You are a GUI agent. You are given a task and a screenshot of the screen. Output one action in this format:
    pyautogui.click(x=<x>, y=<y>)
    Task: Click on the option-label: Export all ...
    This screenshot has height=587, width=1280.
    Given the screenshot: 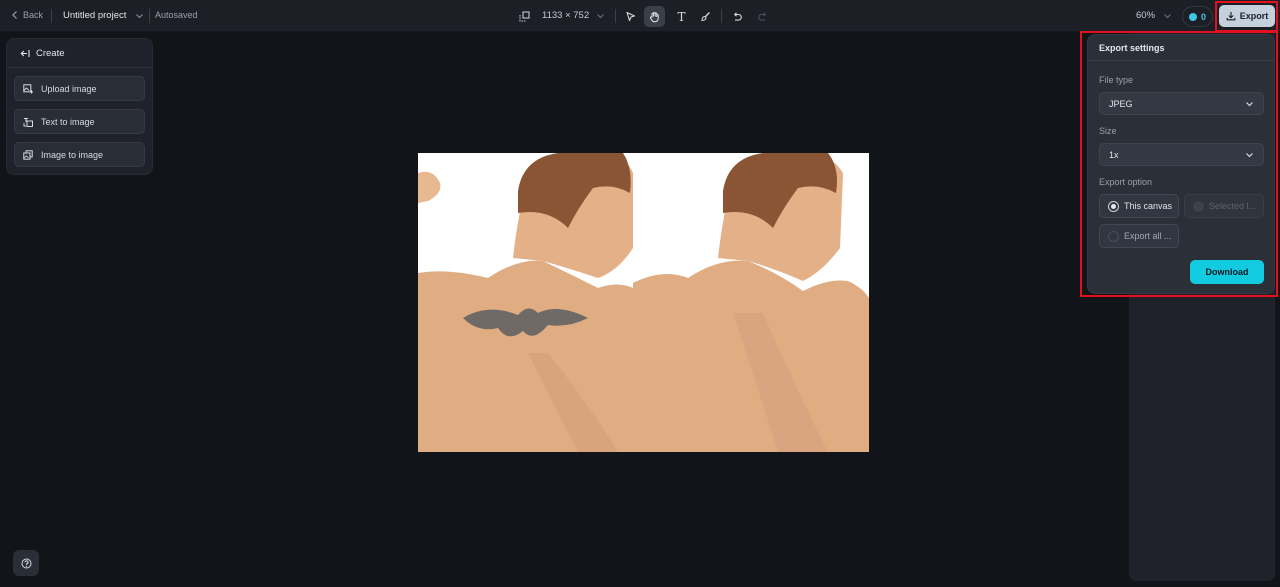 What is the action you would take?
    pyautogui.click(x=1148, y=236)
    